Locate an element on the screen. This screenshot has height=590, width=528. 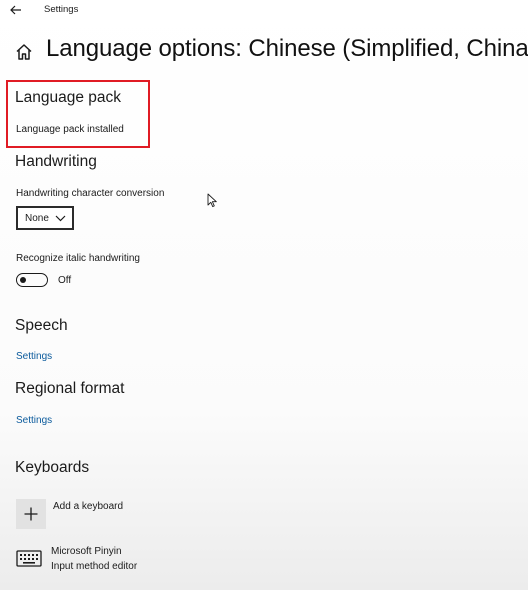
italic-handwriting-label: Recognize italic handwriting is located at coordinates (78, 258).